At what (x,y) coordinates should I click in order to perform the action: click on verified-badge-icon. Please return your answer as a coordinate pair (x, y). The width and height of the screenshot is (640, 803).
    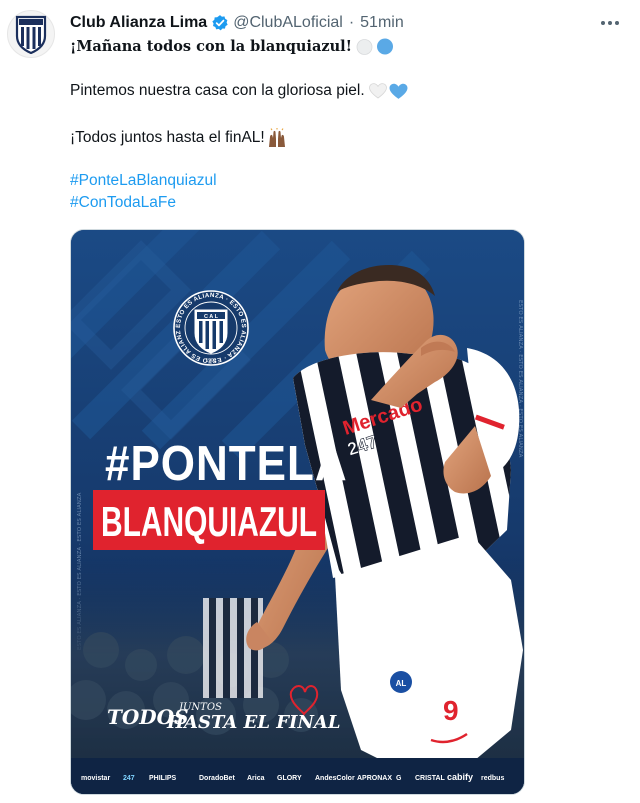
    Looking at the image, I should click on (220, 23).